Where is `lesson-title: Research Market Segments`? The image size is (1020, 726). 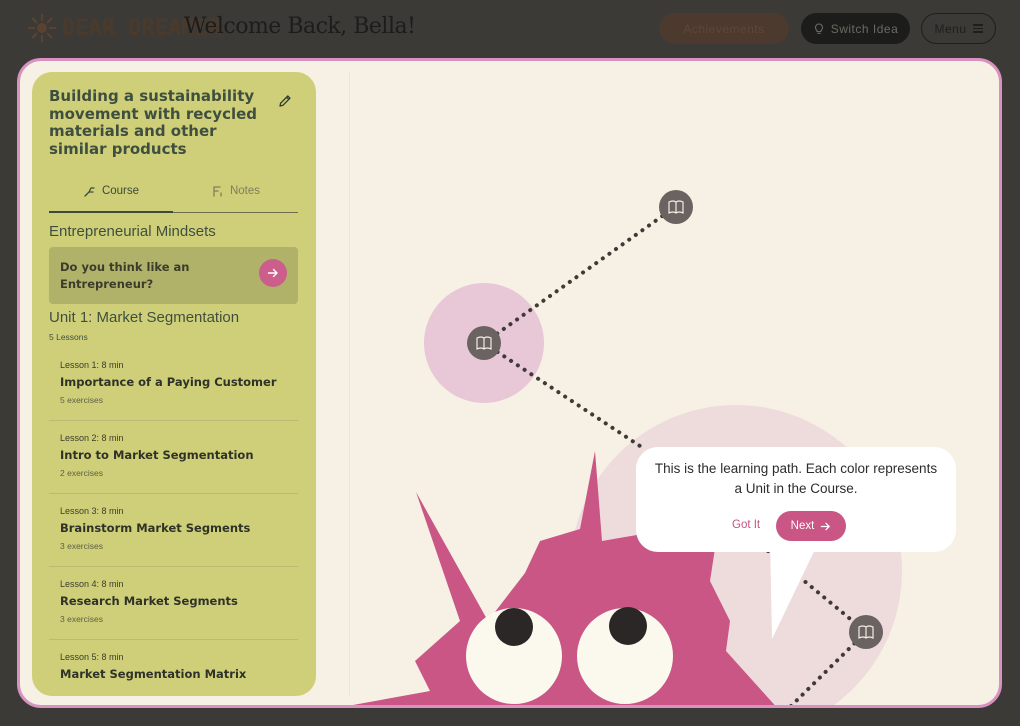
lesson-title: Research Market Segments is located at coordinates (149, 601).